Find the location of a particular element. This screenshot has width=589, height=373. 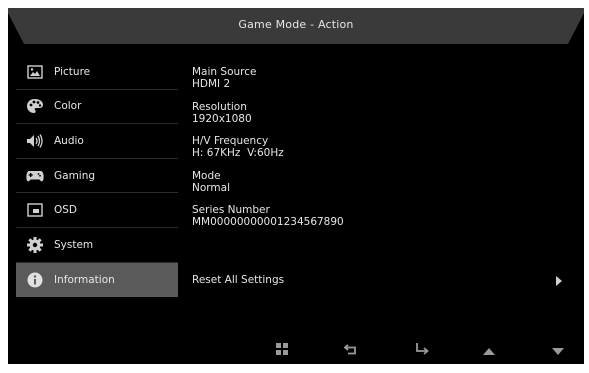

sidebar-item-label: System is located at coordinates (74, 244).